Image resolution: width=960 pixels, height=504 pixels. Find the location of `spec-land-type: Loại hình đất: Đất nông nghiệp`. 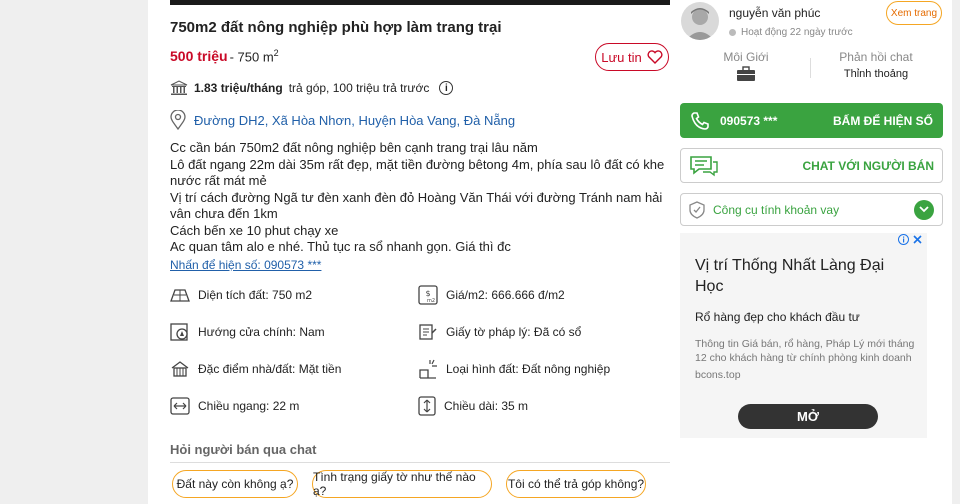

spec-land-type: Loại hình đất: Đất nông nghiệp is located at coordinates (514, 369).